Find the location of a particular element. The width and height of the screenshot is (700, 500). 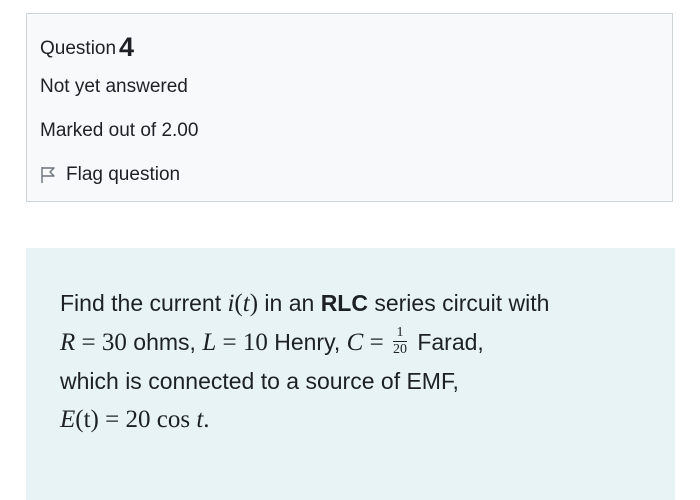

flag-question-link: Flag question is located at coordinates (110, 175).